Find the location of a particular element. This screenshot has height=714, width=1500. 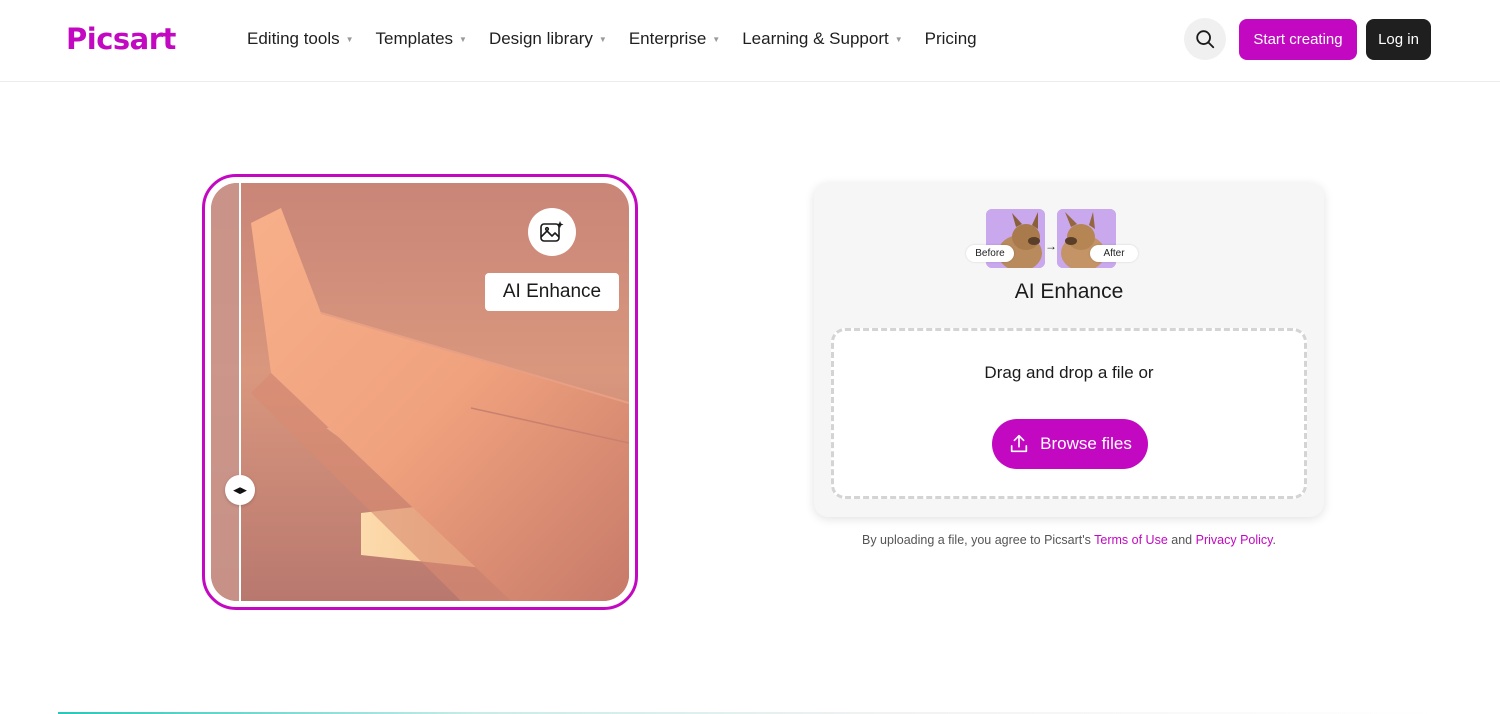

nav-pricing-label: Pricing is located at coordinates (950, 38).